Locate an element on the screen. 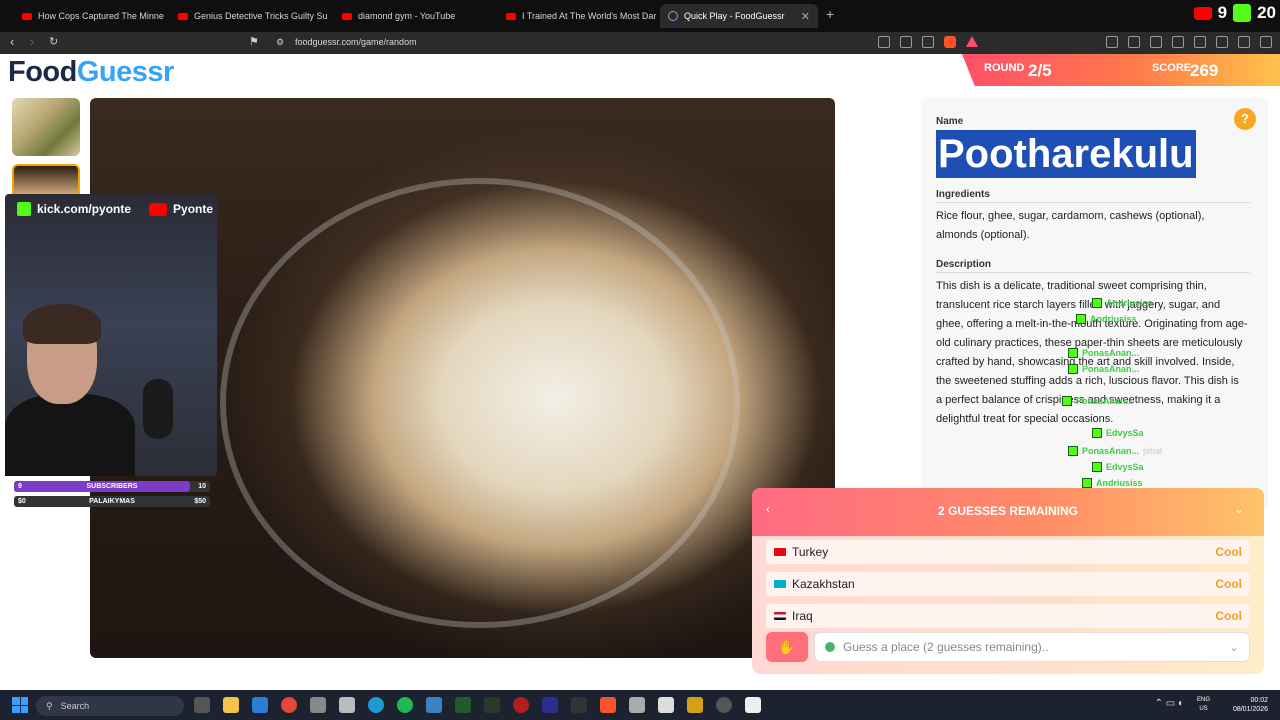 Image resolution: width=1280 pixels, height=720 pixels. bookmark-icon: ⚑ is located at coordinates (254, 41).